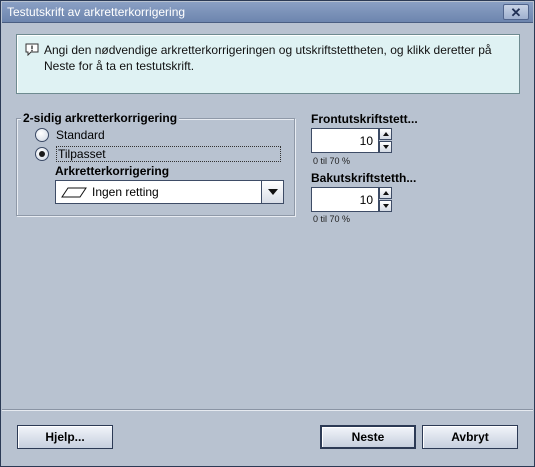 The image size is (535, 467). Describe the element at coordinates (345, 199) in the screenshot. I see `back-density-input: 10` at that location.